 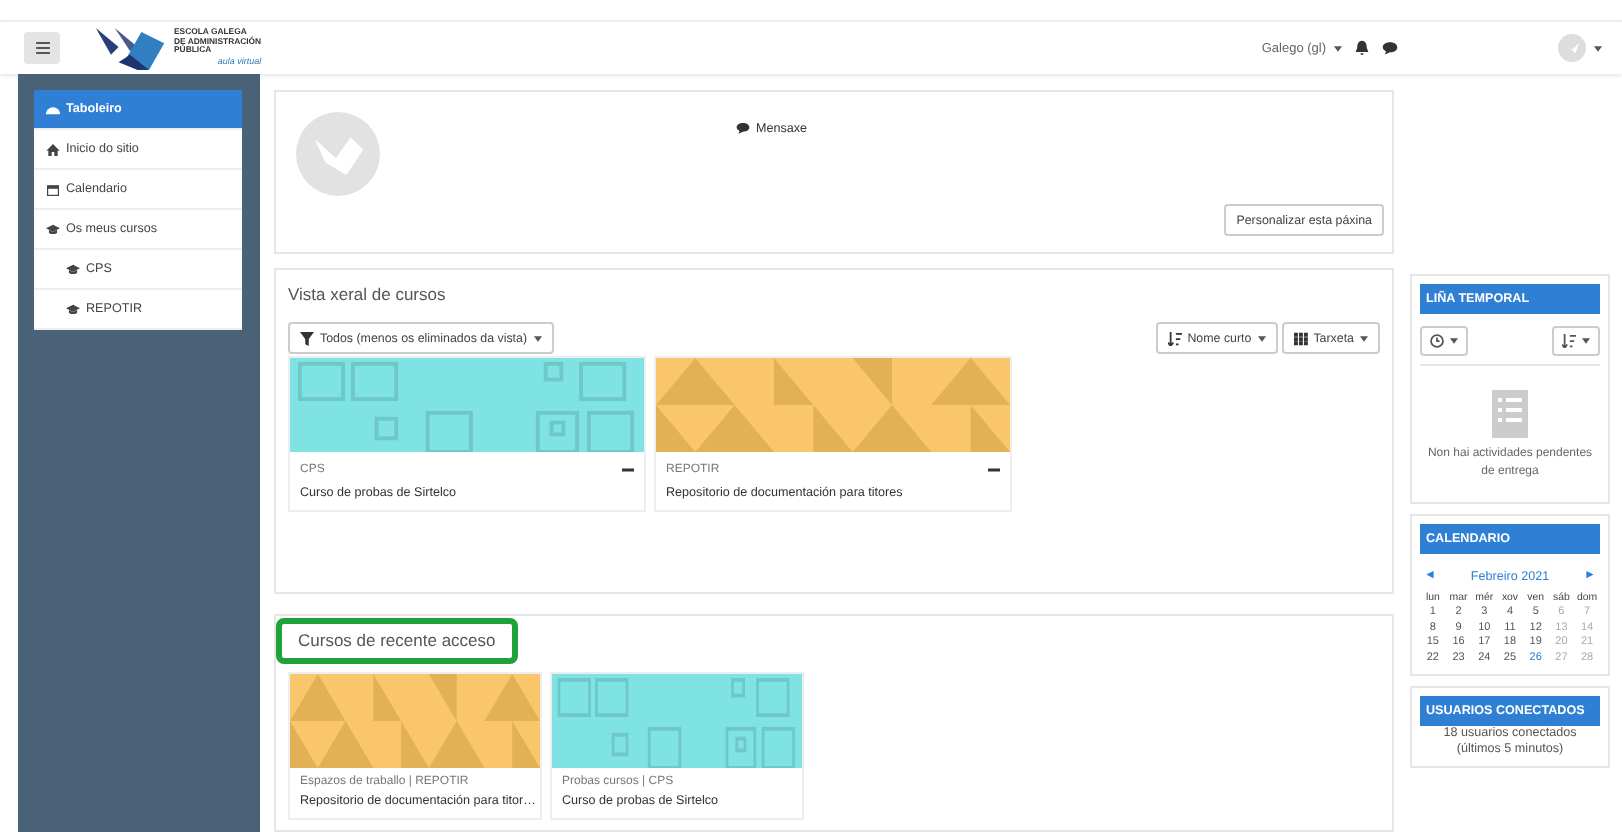 What do you see at coordinates (1437, 341) in the screenshot?
I see `clock-icon` at bounding box center [1437, 341].